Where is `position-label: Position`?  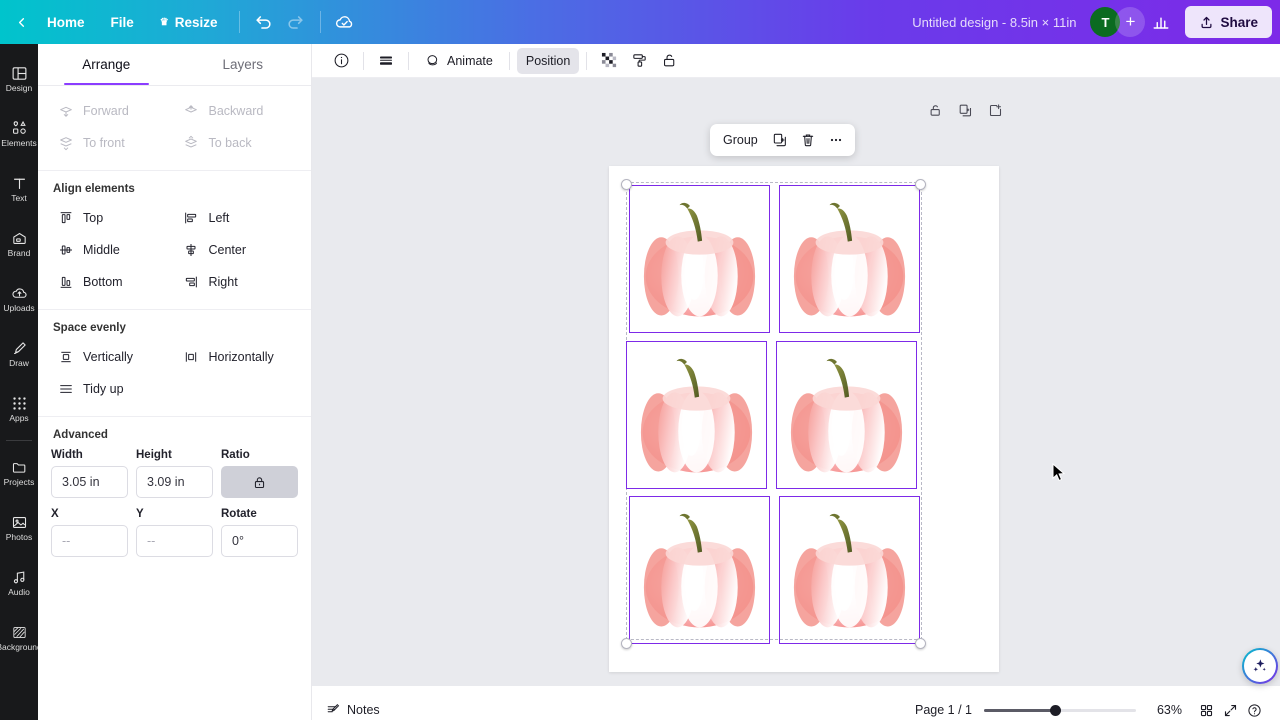 position-label: Position is located at coordinates (548, 60).